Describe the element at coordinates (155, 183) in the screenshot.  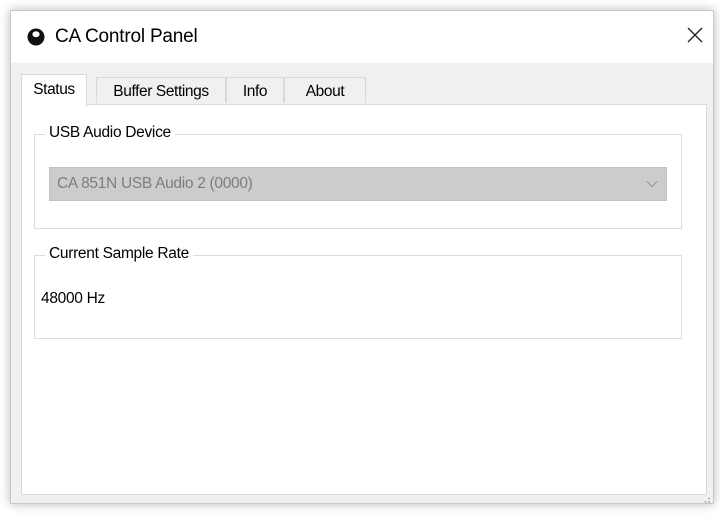
I see `usb-audio-device-value: CA 851N USB Audio 2 (0000)` at that location.